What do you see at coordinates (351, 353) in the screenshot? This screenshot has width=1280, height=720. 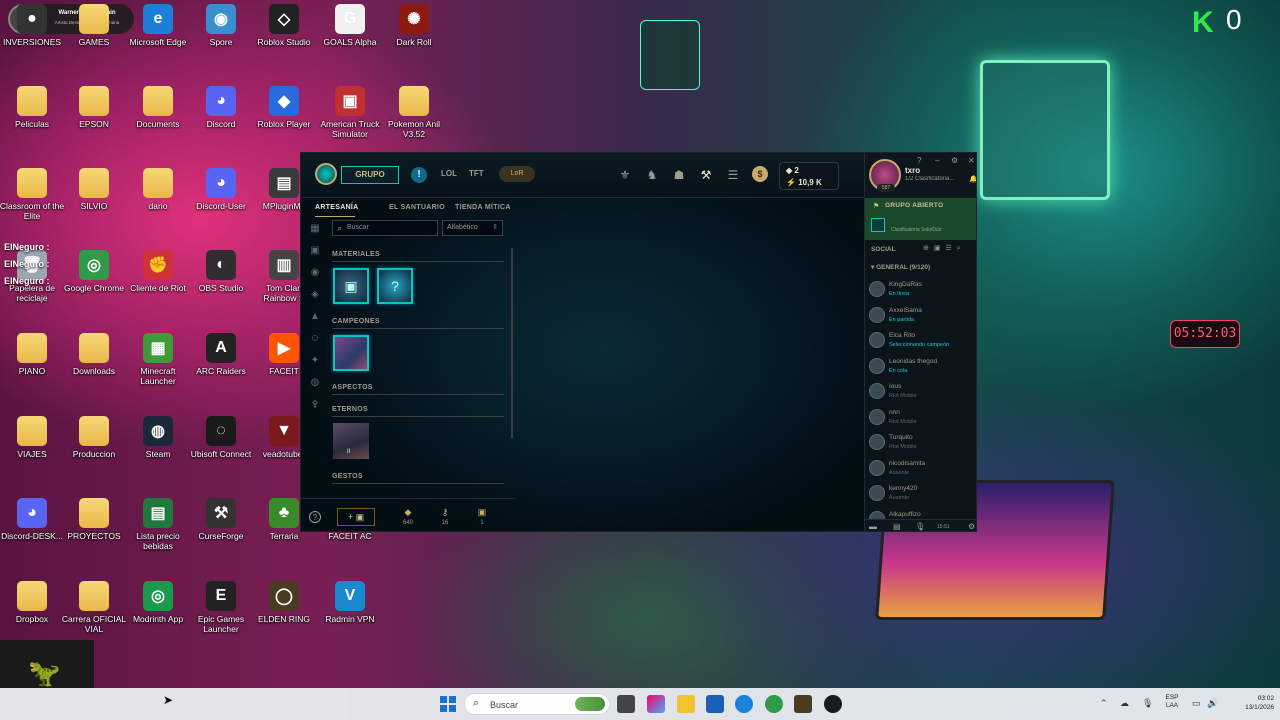 I see `loot-item-champion-shard` at bounding box center [351, 353].